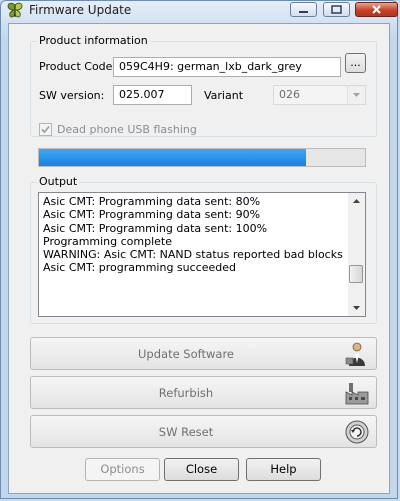  What do you see at coordinates (357, 394) in the screenshot?
I see `factory-icon` at bounding box center [357, 394].